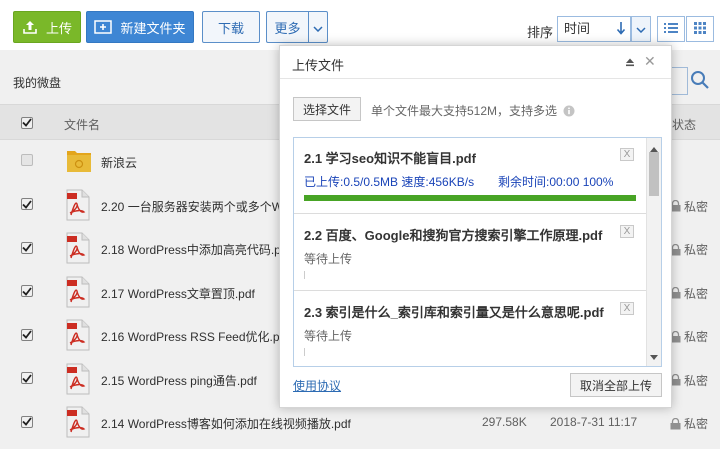 This screenshot has height=449, width=720. Describe the element at coordinates (30, 27) in the screenshot. I see `upload-icon` at that location.